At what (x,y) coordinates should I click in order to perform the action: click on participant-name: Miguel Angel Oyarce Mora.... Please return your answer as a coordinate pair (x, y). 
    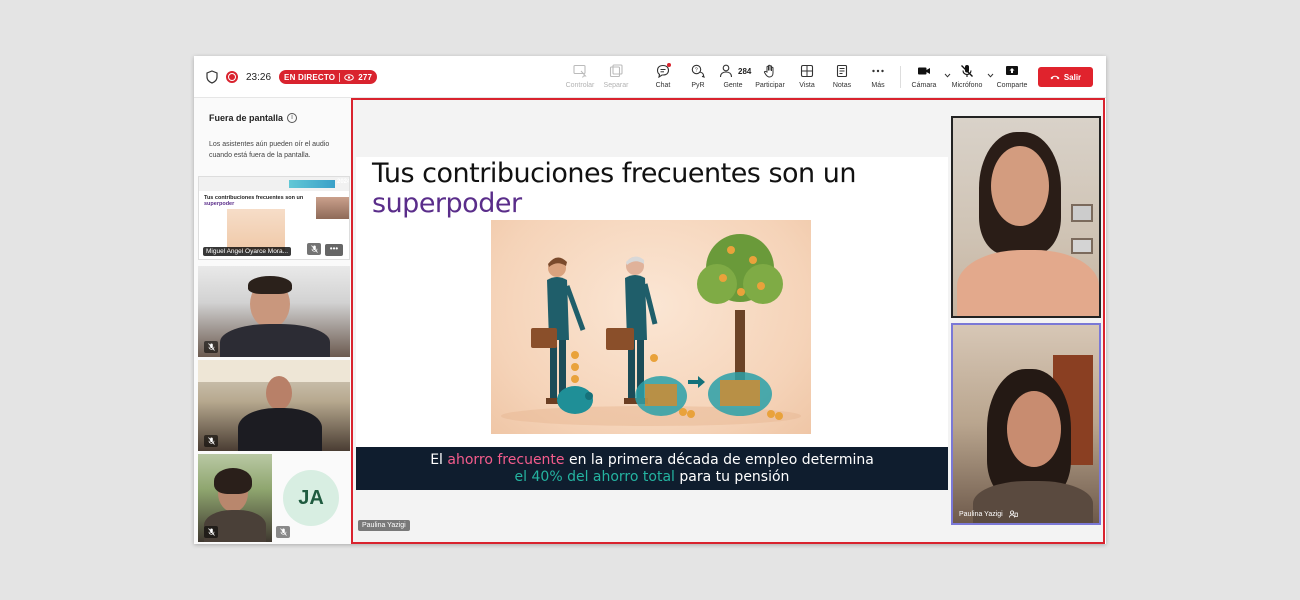
    Looking at the image, I should click on (247, 251).